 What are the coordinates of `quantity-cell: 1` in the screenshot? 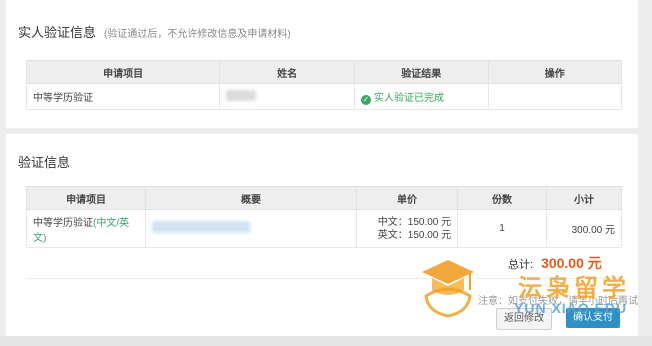 It's located at (502, 228).